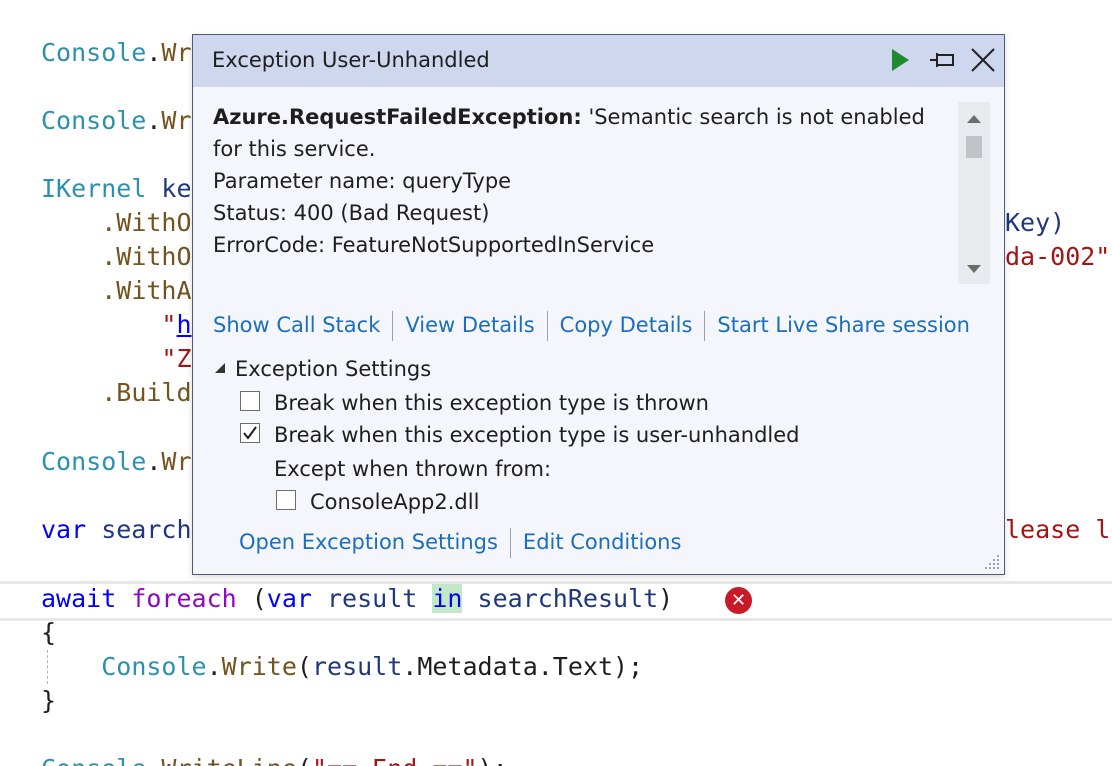  What do you see at coordinates (323, 369) in the screenshot?
I see `exception-settings-header: Exception Settings` at bounding box center [323, 369].